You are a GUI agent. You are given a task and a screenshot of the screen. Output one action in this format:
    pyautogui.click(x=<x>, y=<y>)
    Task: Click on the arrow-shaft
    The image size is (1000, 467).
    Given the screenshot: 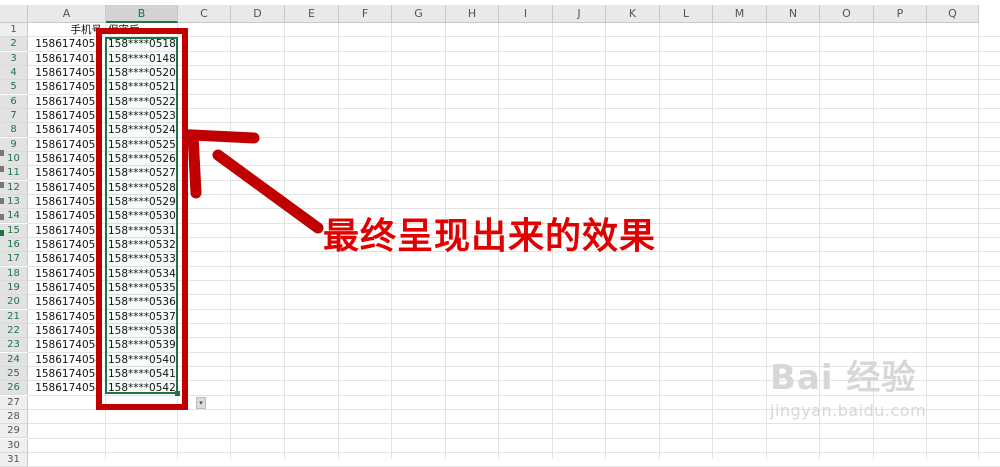 What is the action you would take?
    pyautogui.click(x=268, y=191)
    